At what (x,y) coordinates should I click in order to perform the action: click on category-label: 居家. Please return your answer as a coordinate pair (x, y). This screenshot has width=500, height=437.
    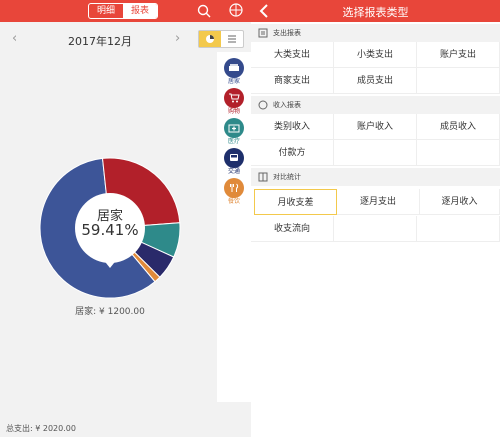
    Looking at the image, I should click on (233, 81).